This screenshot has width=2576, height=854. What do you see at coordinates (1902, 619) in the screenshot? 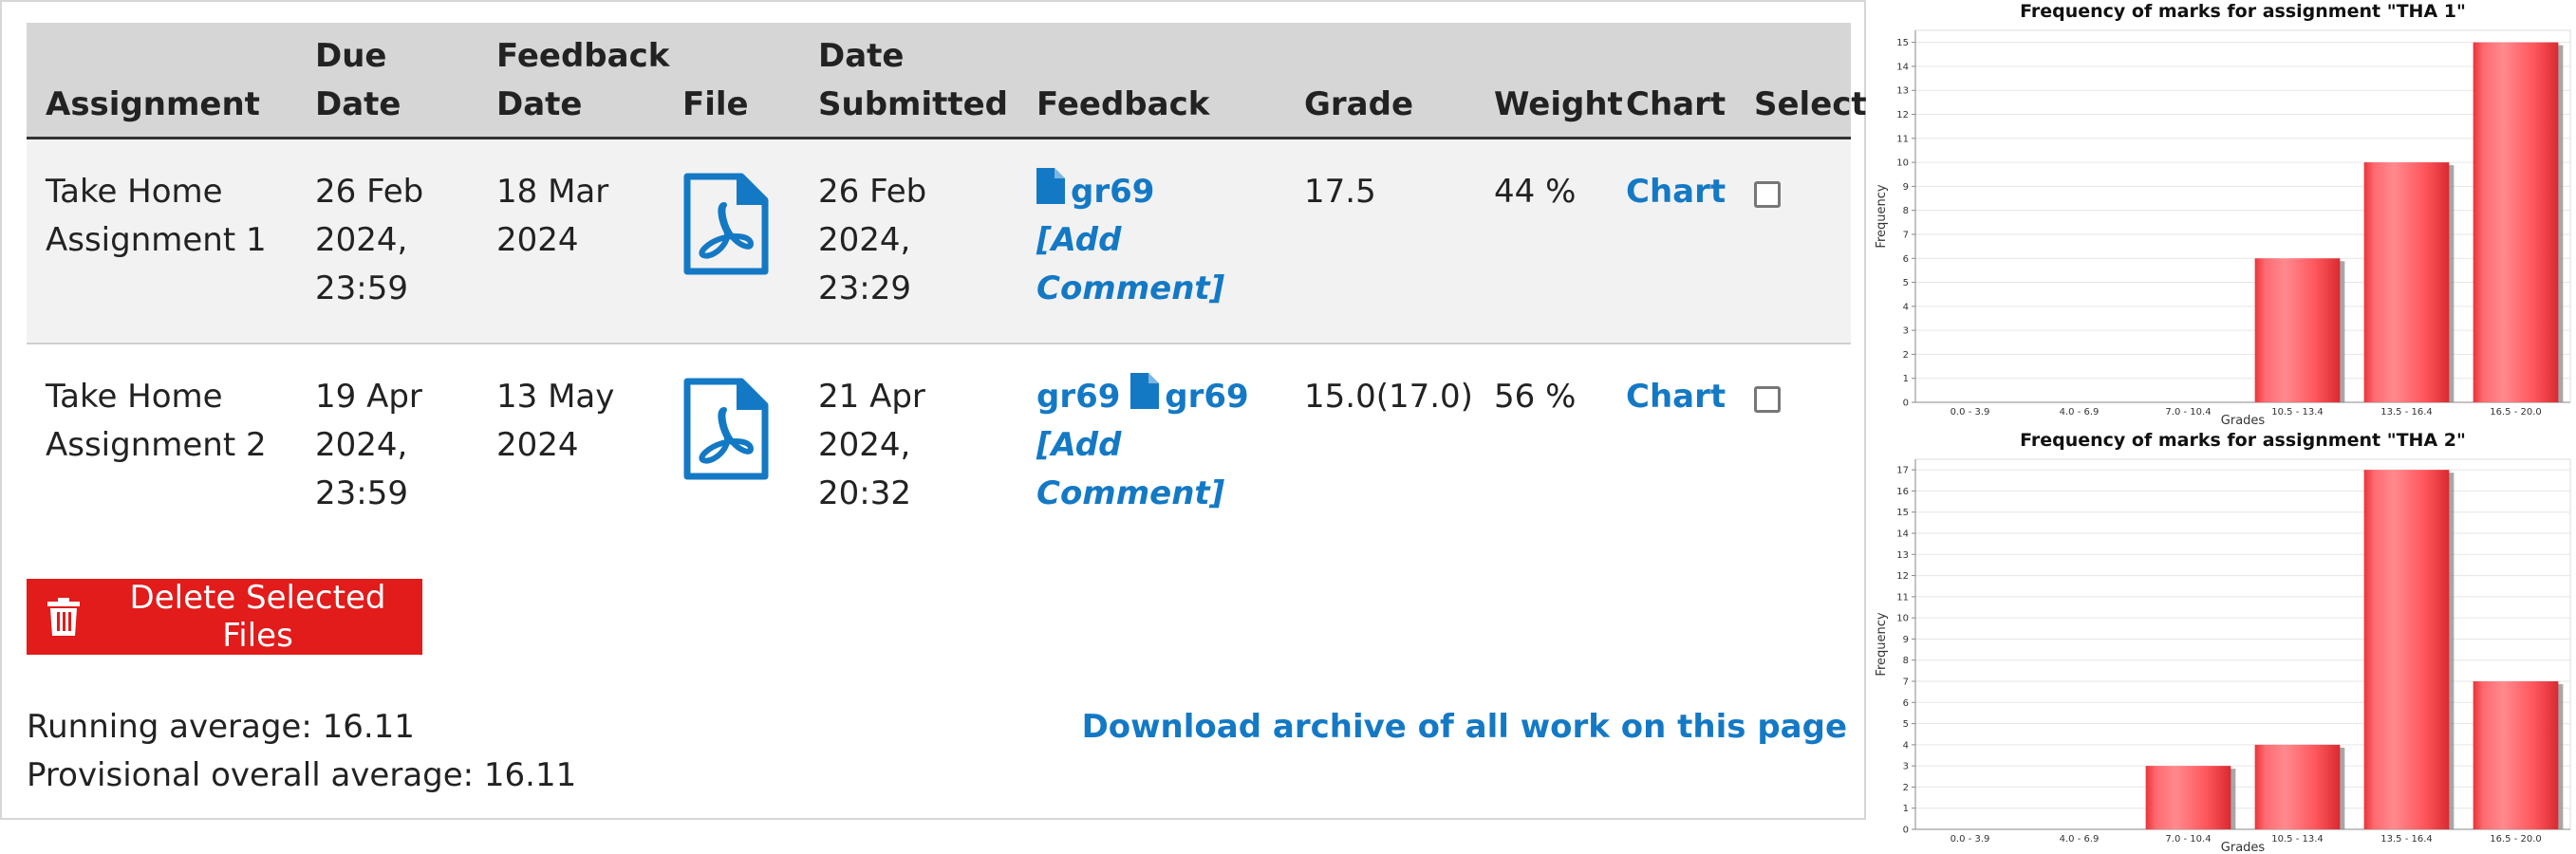
I see `chart-1-ytick-label: 10` at bounding box center [1902, 619].